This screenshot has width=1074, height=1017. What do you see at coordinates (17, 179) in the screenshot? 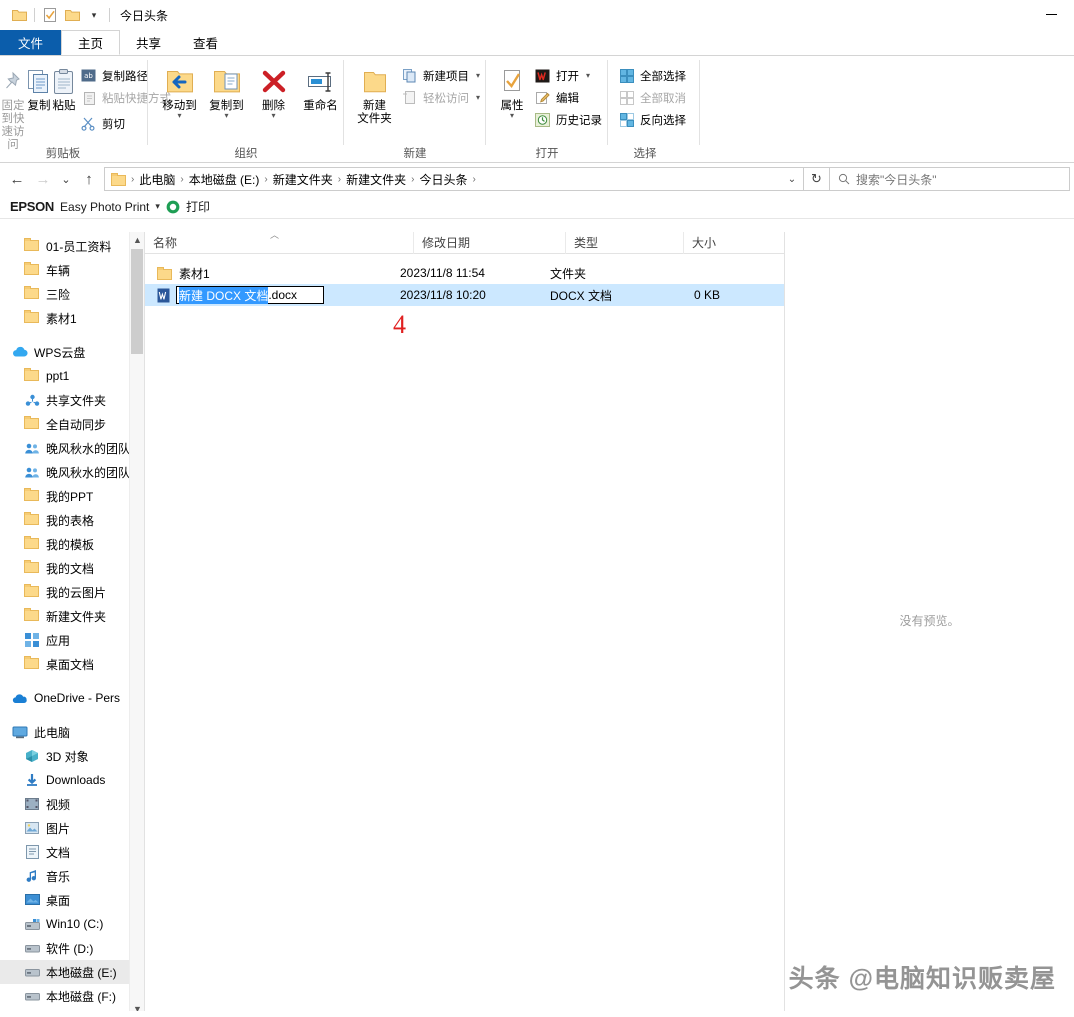
I see `back-button: ←` at bounding box center [17, 179].